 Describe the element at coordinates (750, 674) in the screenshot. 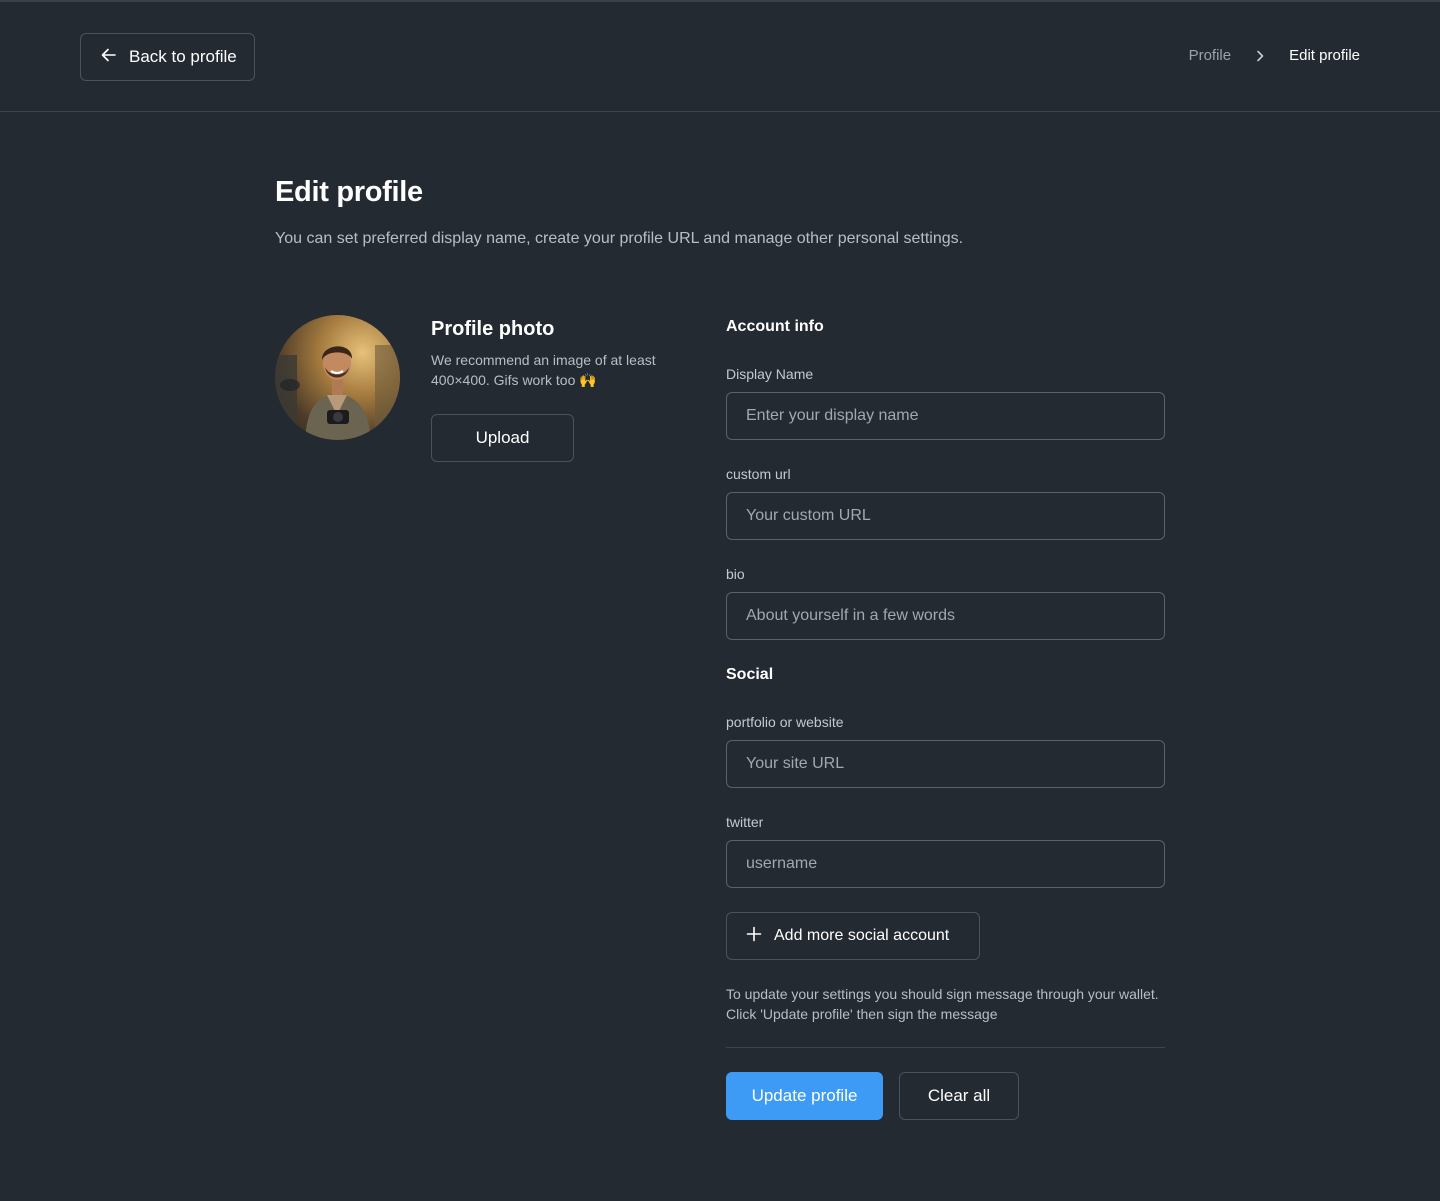

I see `social-heading: Social` at that location.